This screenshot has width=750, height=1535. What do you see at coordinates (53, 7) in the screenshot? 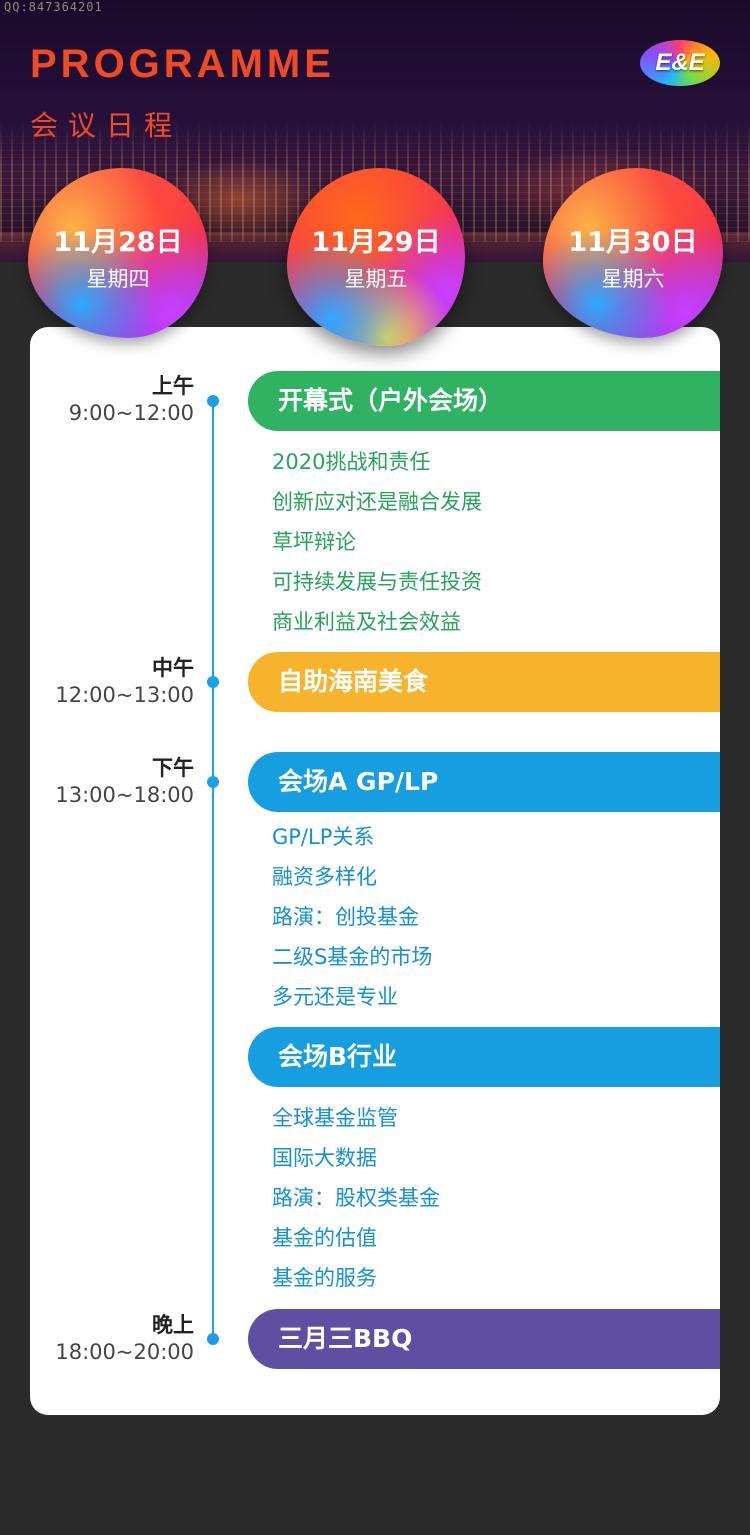
I see `watermark: QQ:847364201` at bounding box center [53, 7].